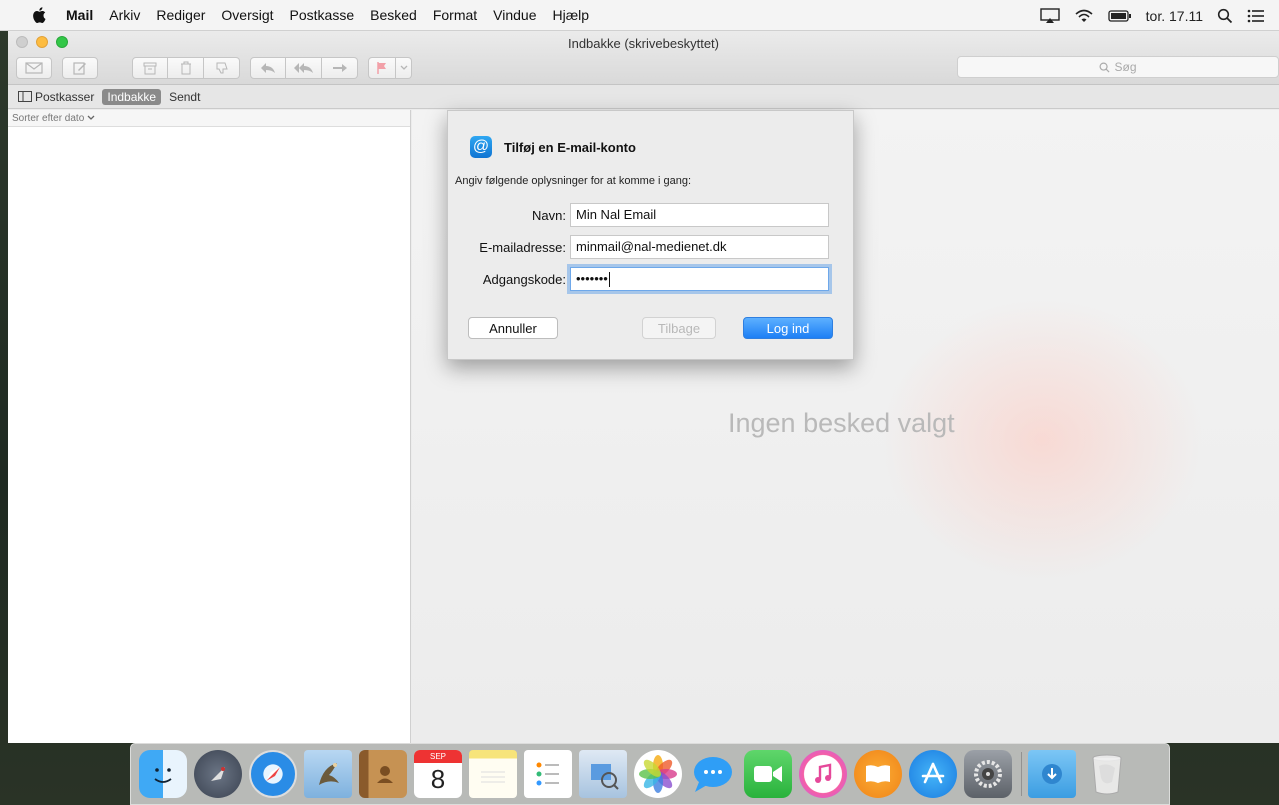  I want to click on name-field: Min Nal Email, so click(699, 215).